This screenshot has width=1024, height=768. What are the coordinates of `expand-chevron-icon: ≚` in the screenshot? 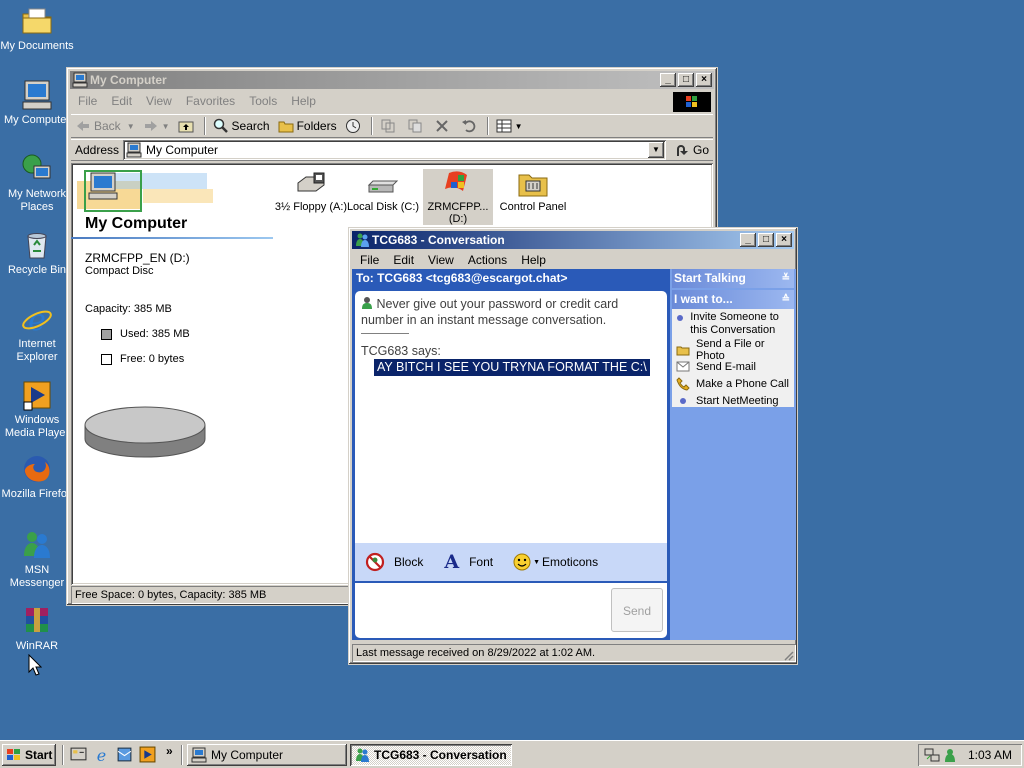 It's located at (786, 278).